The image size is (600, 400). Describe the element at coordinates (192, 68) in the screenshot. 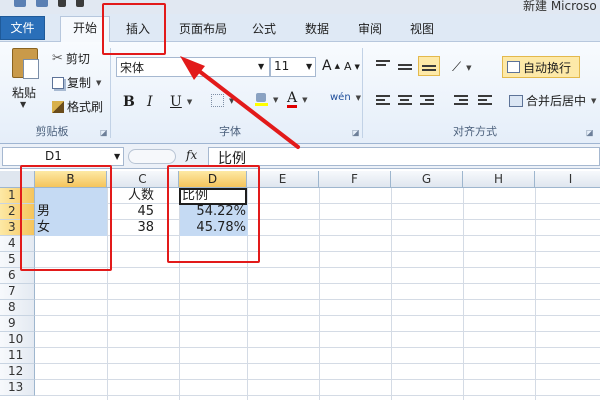

I see `arrow-head-icon` at that location.